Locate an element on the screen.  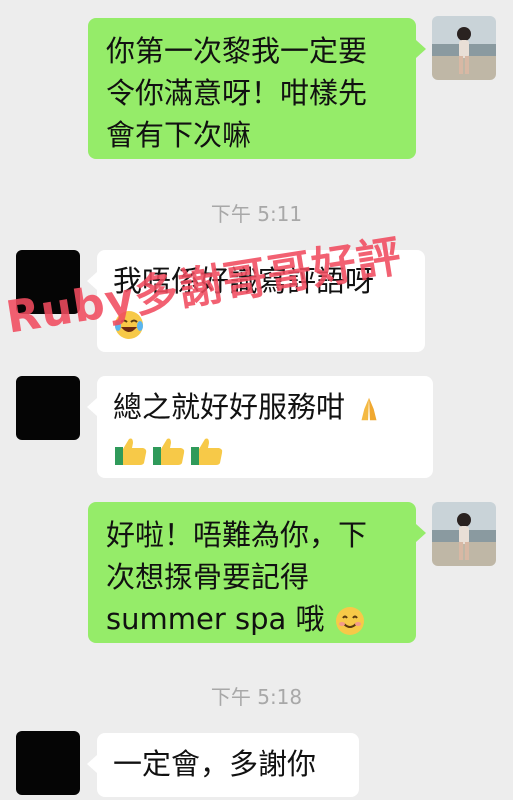
message-text: 一定會，多謝你 is located at coordinates (215, 764).